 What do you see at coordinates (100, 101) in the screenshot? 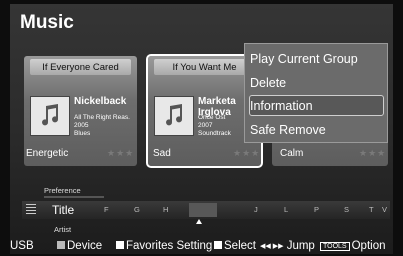
I see `card-artist: Nickelback` at bounding box center [100, 101].